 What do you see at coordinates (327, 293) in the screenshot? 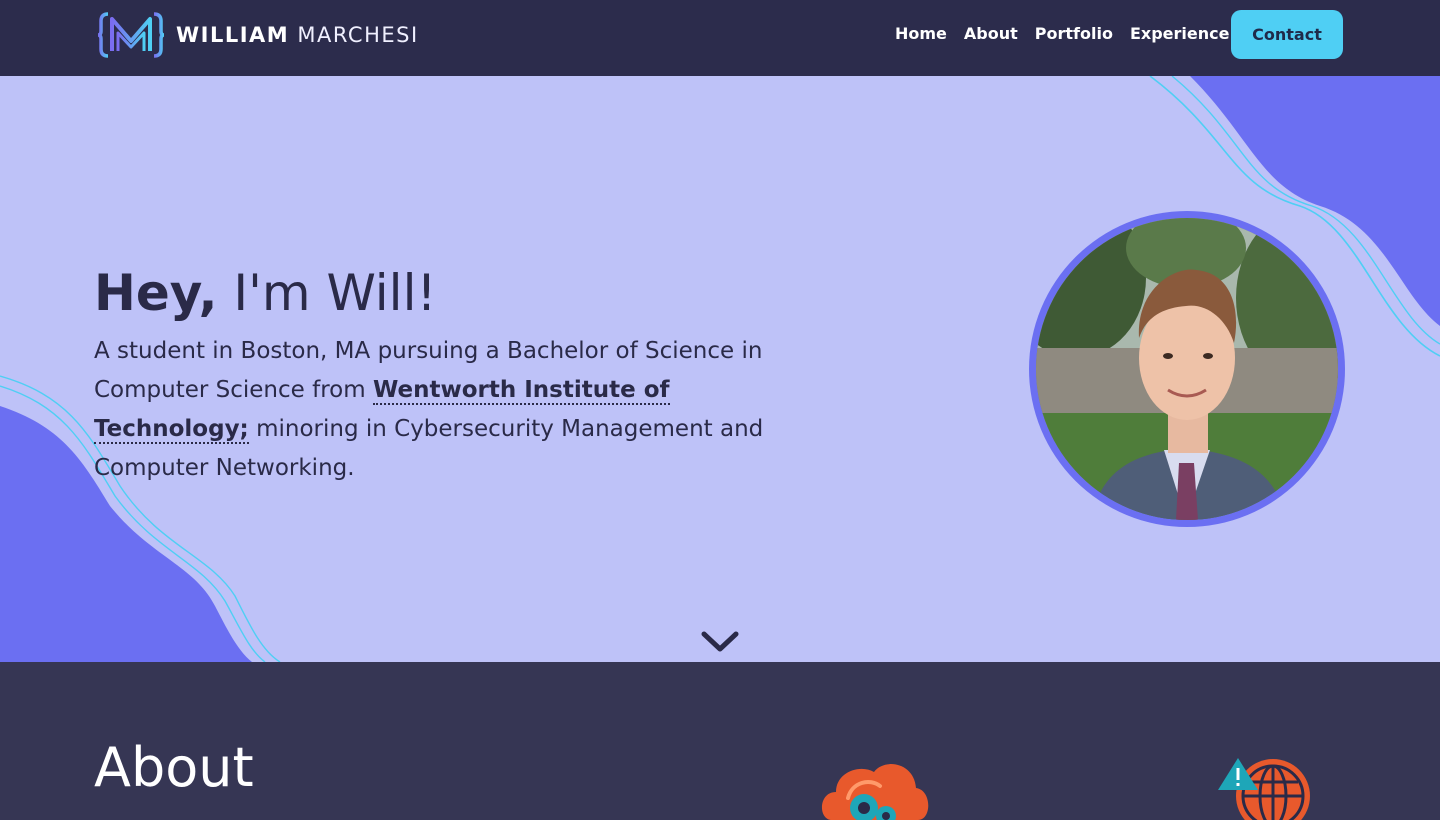
I see `hero-greeting-rest: I'm Will!` at bounding box center [327, 293].